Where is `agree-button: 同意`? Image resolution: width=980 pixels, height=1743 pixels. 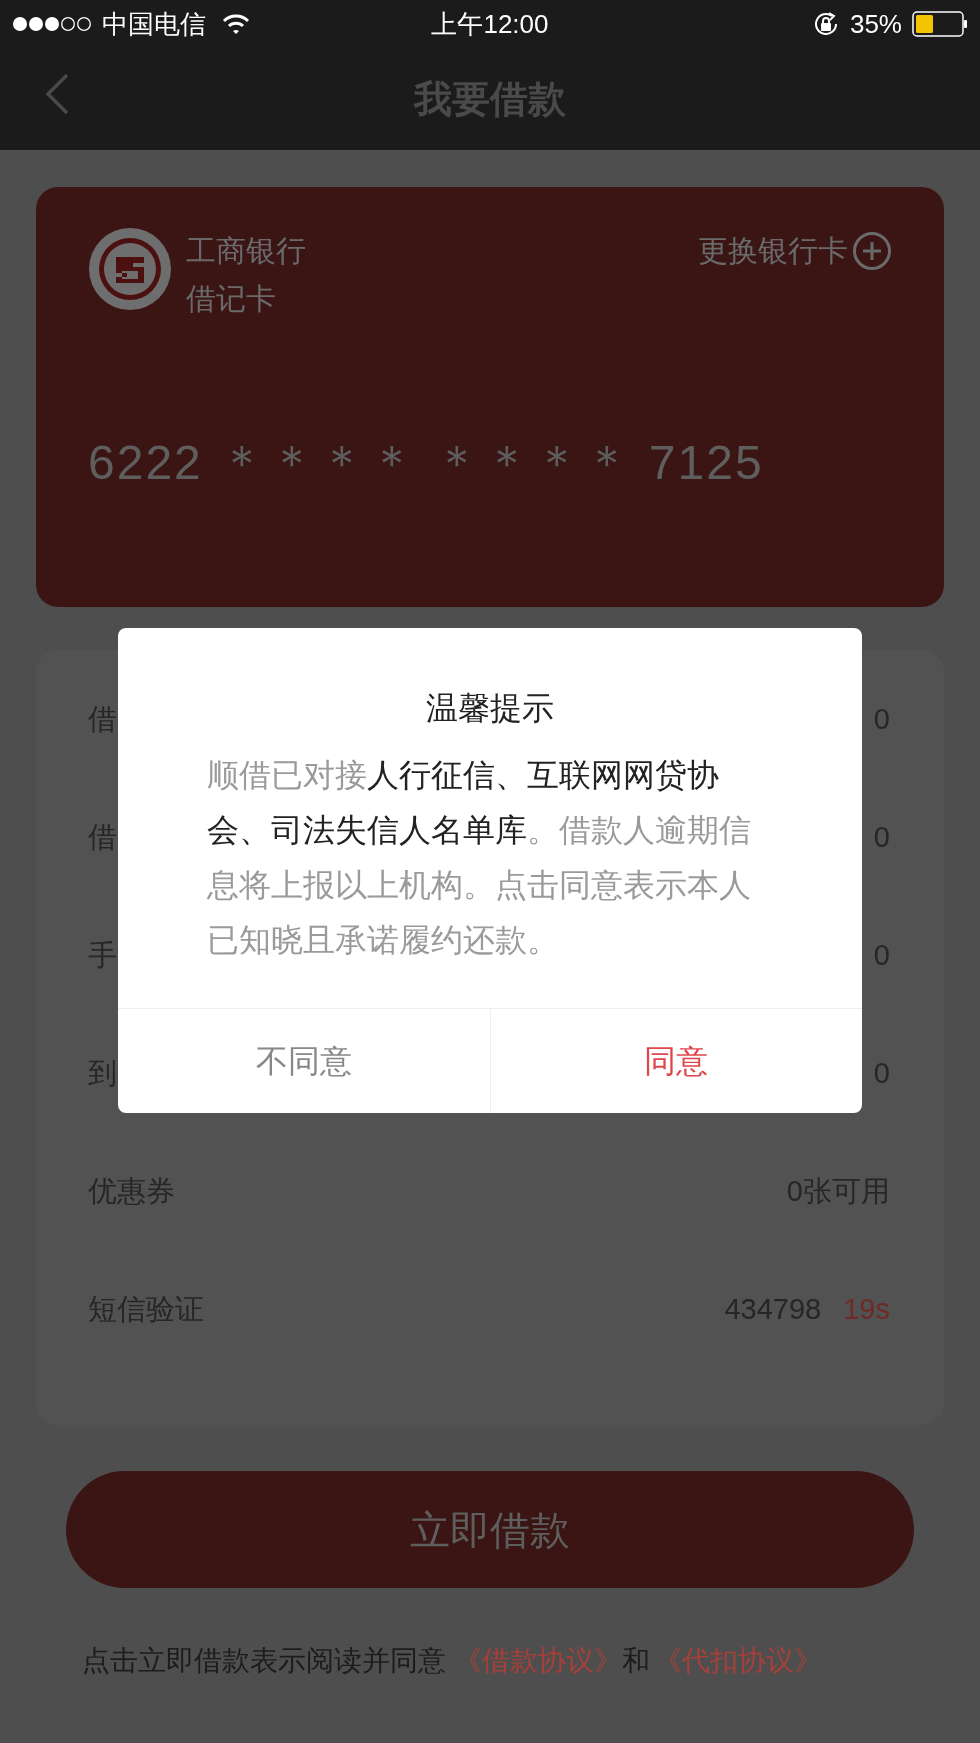
agree-button: 同意 is located at coordinates (675, 1061).